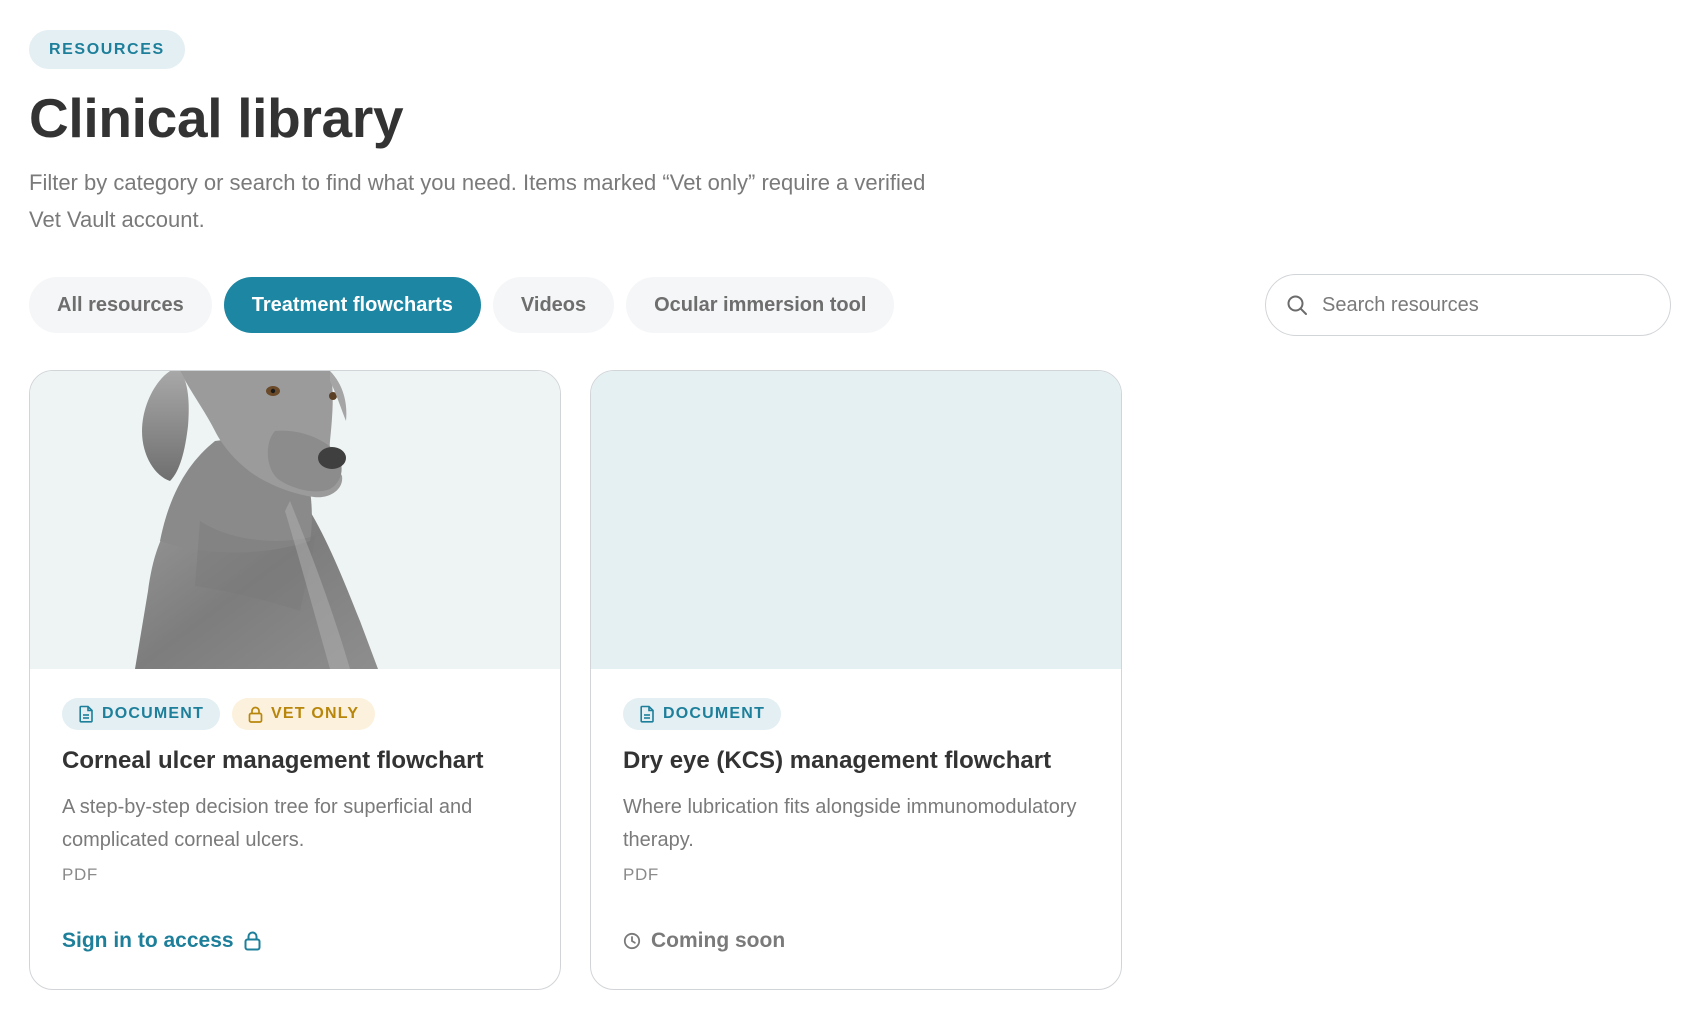 This screenshot has width=1700, height=1010. What do you see at coordinates (837, 760) in the screenshot?
I see `card-title: Dry eye (KCS) management flowchart` at bounding box center [837, 760].